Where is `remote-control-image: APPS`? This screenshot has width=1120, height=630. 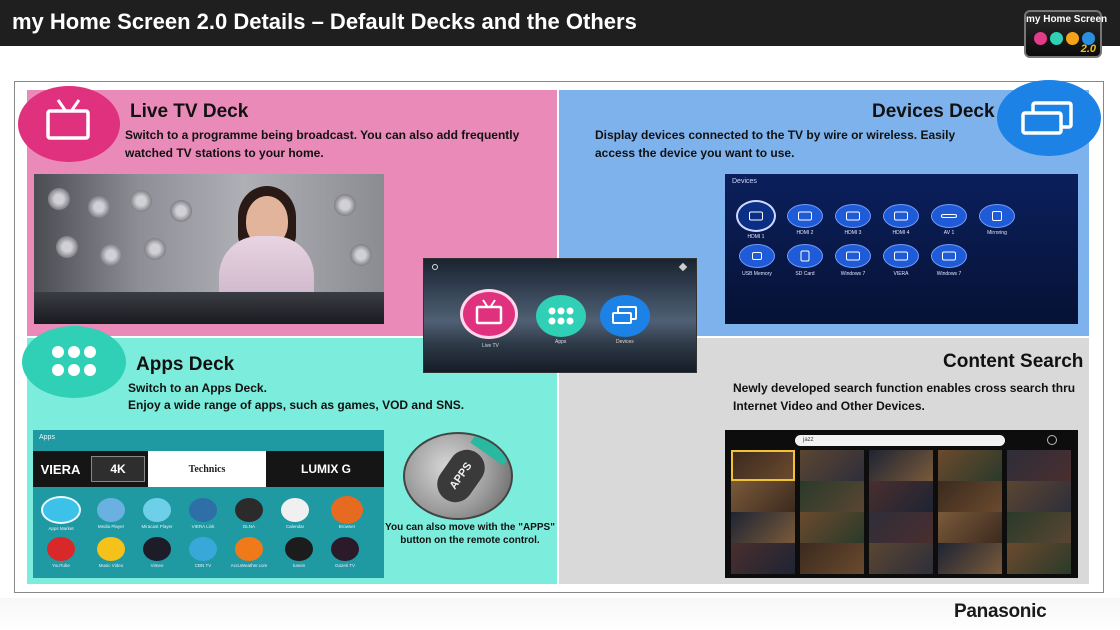 remote-control-image: APPS is located at coordinates (458, 476).